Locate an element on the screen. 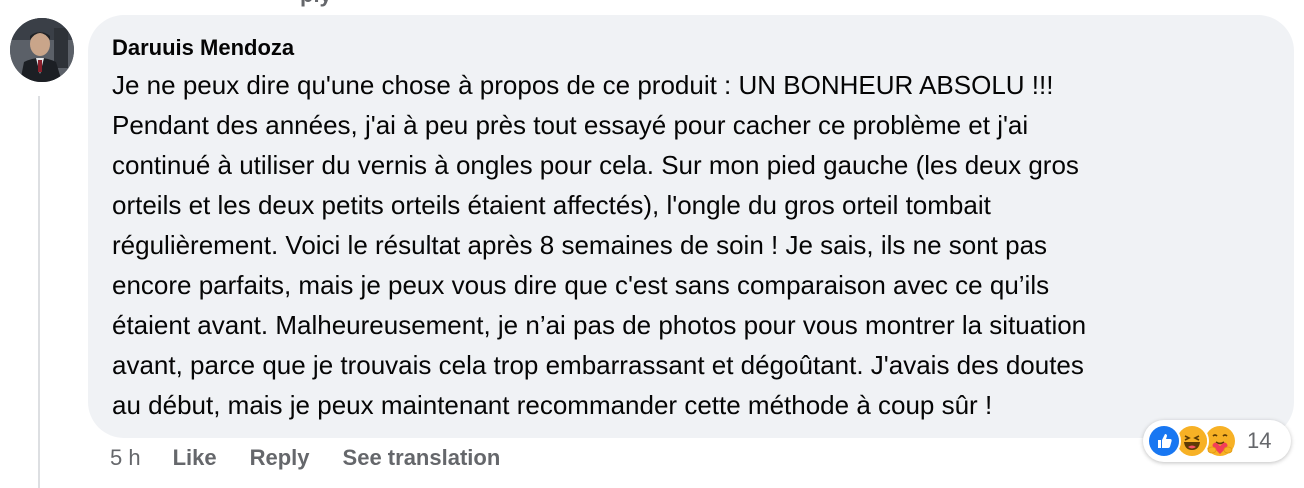  avatar is located at coordinates (42, 50).